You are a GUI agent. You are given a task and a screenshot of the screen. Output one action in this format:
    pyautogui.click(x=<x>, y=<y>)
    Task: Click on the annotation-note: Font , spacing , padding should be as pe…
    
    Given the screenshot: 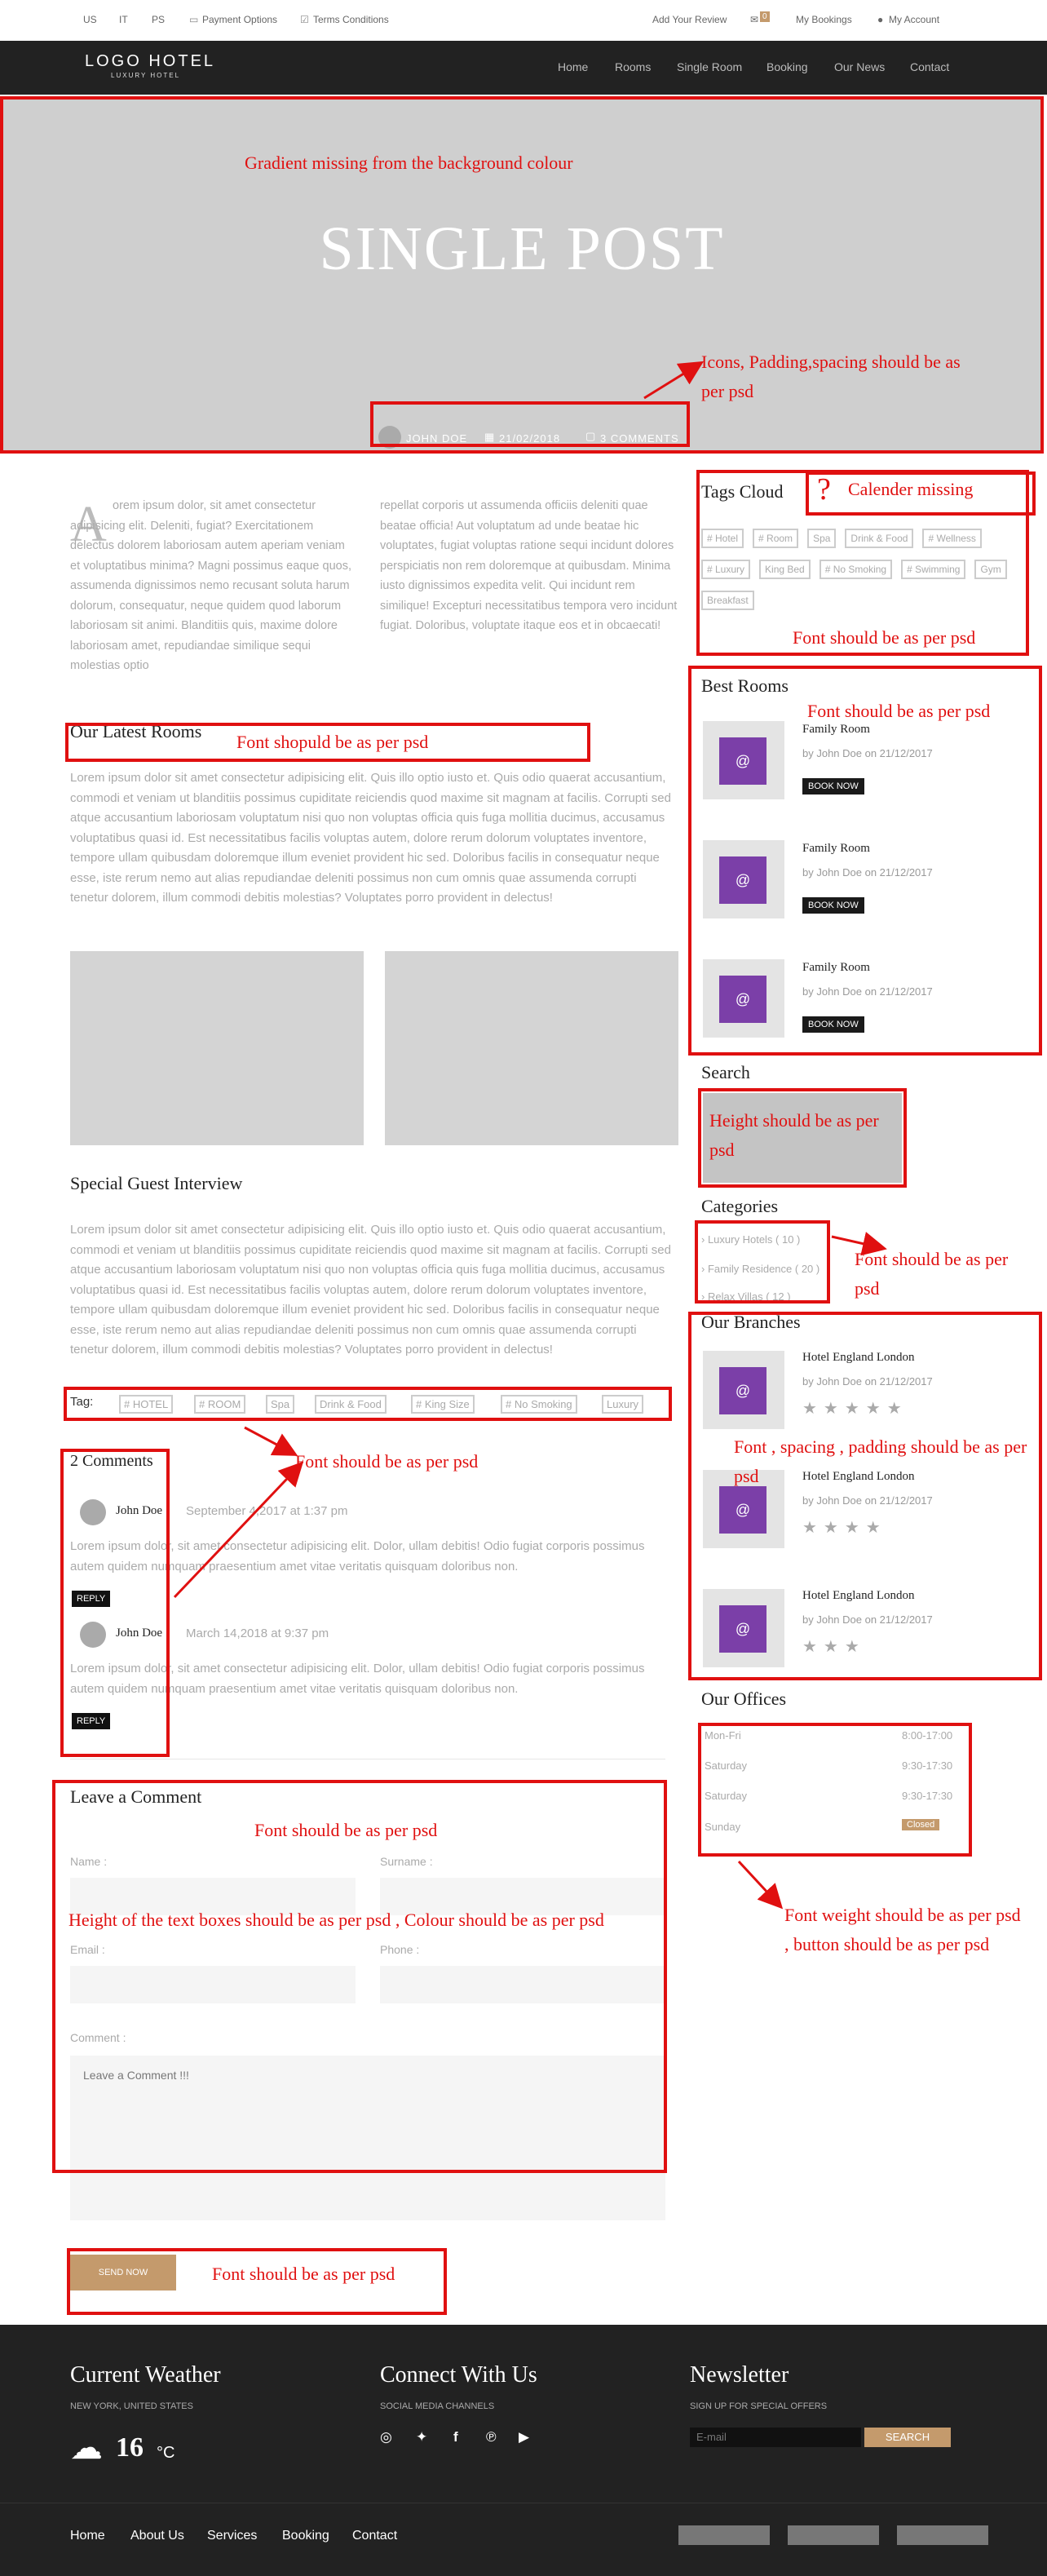 What is the action you would take?
    pyautogui.click(x=880, y=1461)
    